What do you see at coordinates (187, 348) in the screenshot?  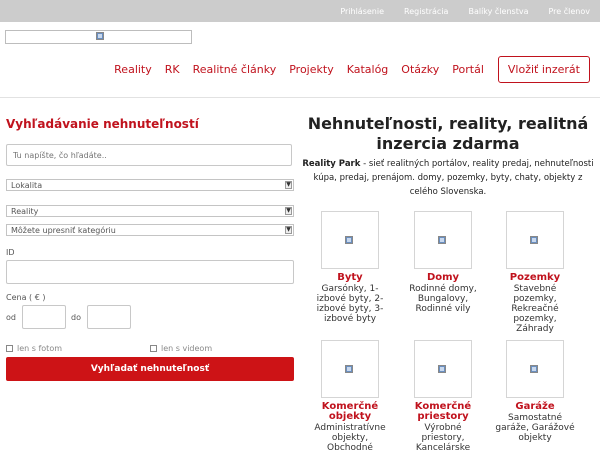 I see `video-checkbox-label: len s videom` at bounding box center [187, 348].